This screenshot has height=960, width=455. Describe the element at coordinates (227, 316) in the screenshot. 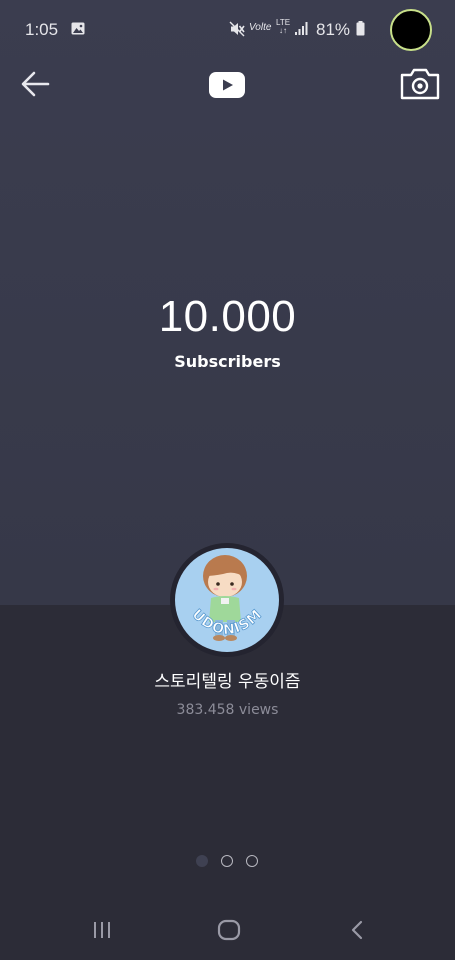

I see `subscriber-count: 10.000` at that location.